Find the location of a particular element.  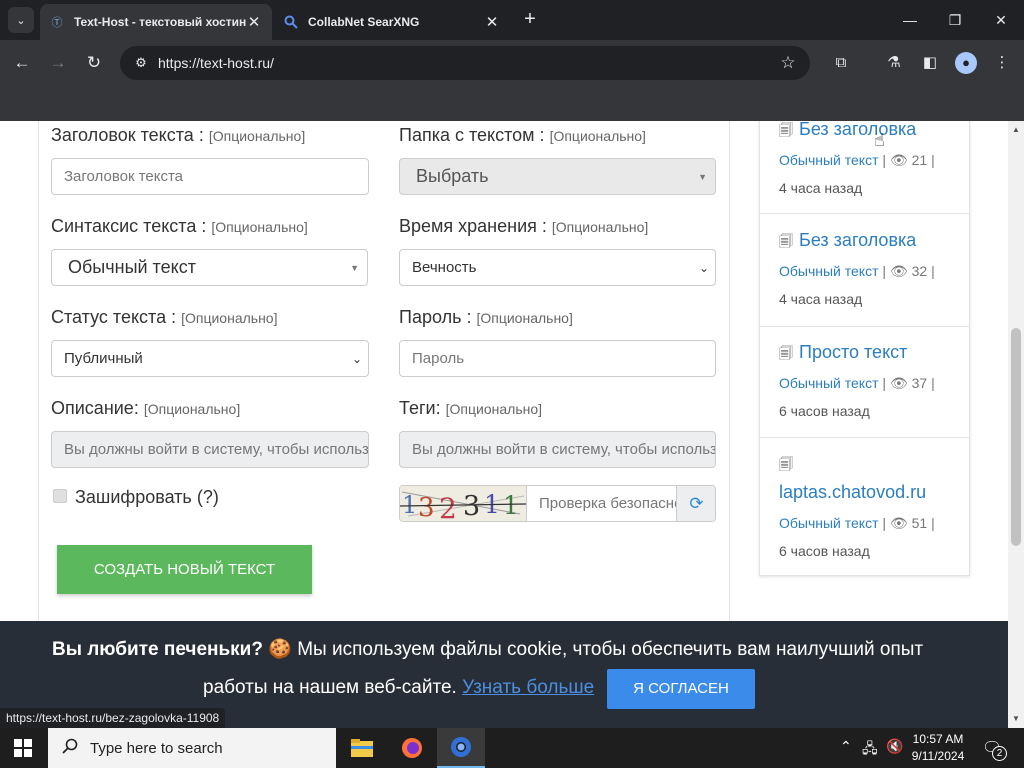

create-text-button: СОЗДАТЬ НОВЫЙ ТЕКСТ is located at coordinates (184, 569).